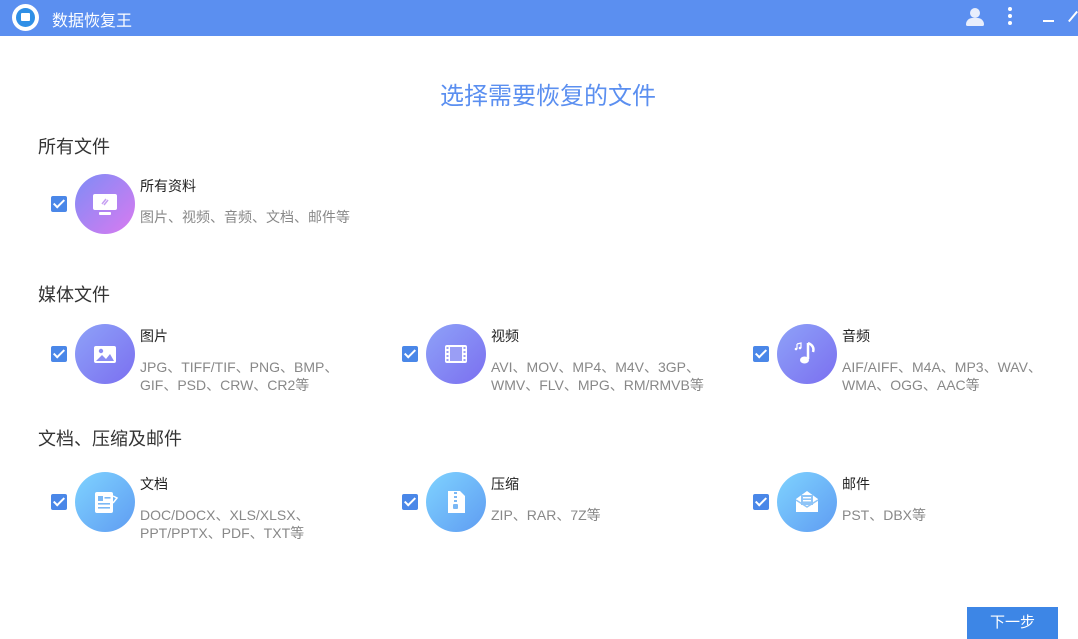 The width and height of the screenshot is (1078, 639). I want to click on option-label: 压缩, so click(505, 484).